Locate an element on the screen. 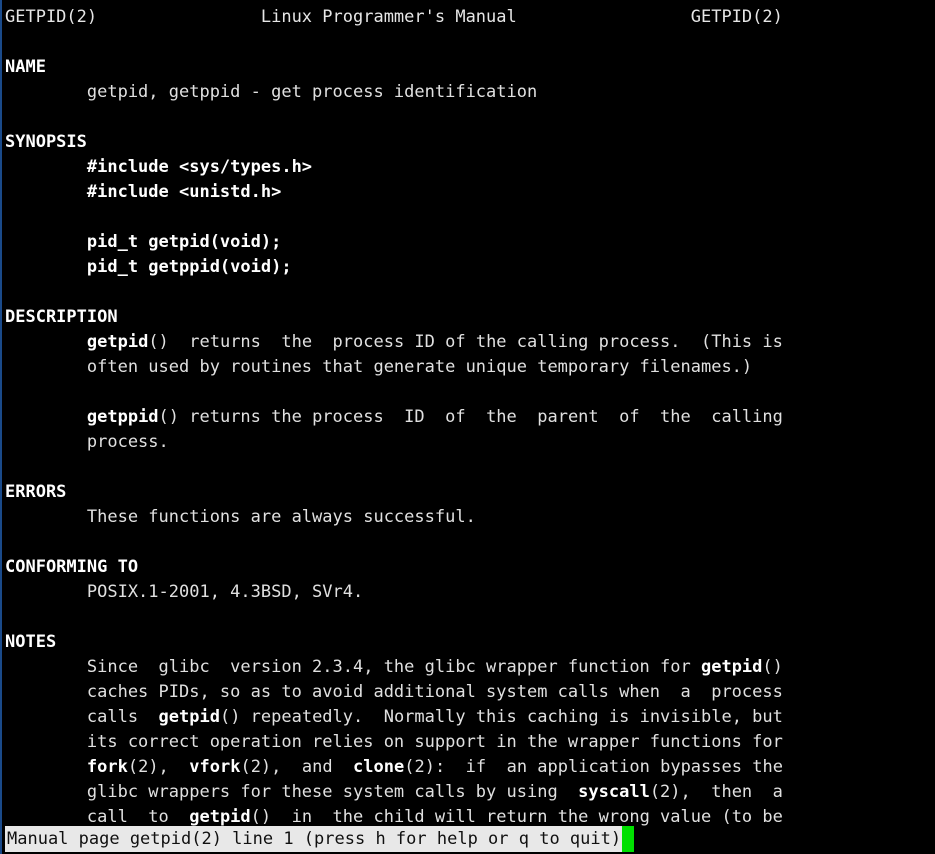 This screenshot has height=854, width=935. plain-text: (2), then a is located at coordinates (716, 792).